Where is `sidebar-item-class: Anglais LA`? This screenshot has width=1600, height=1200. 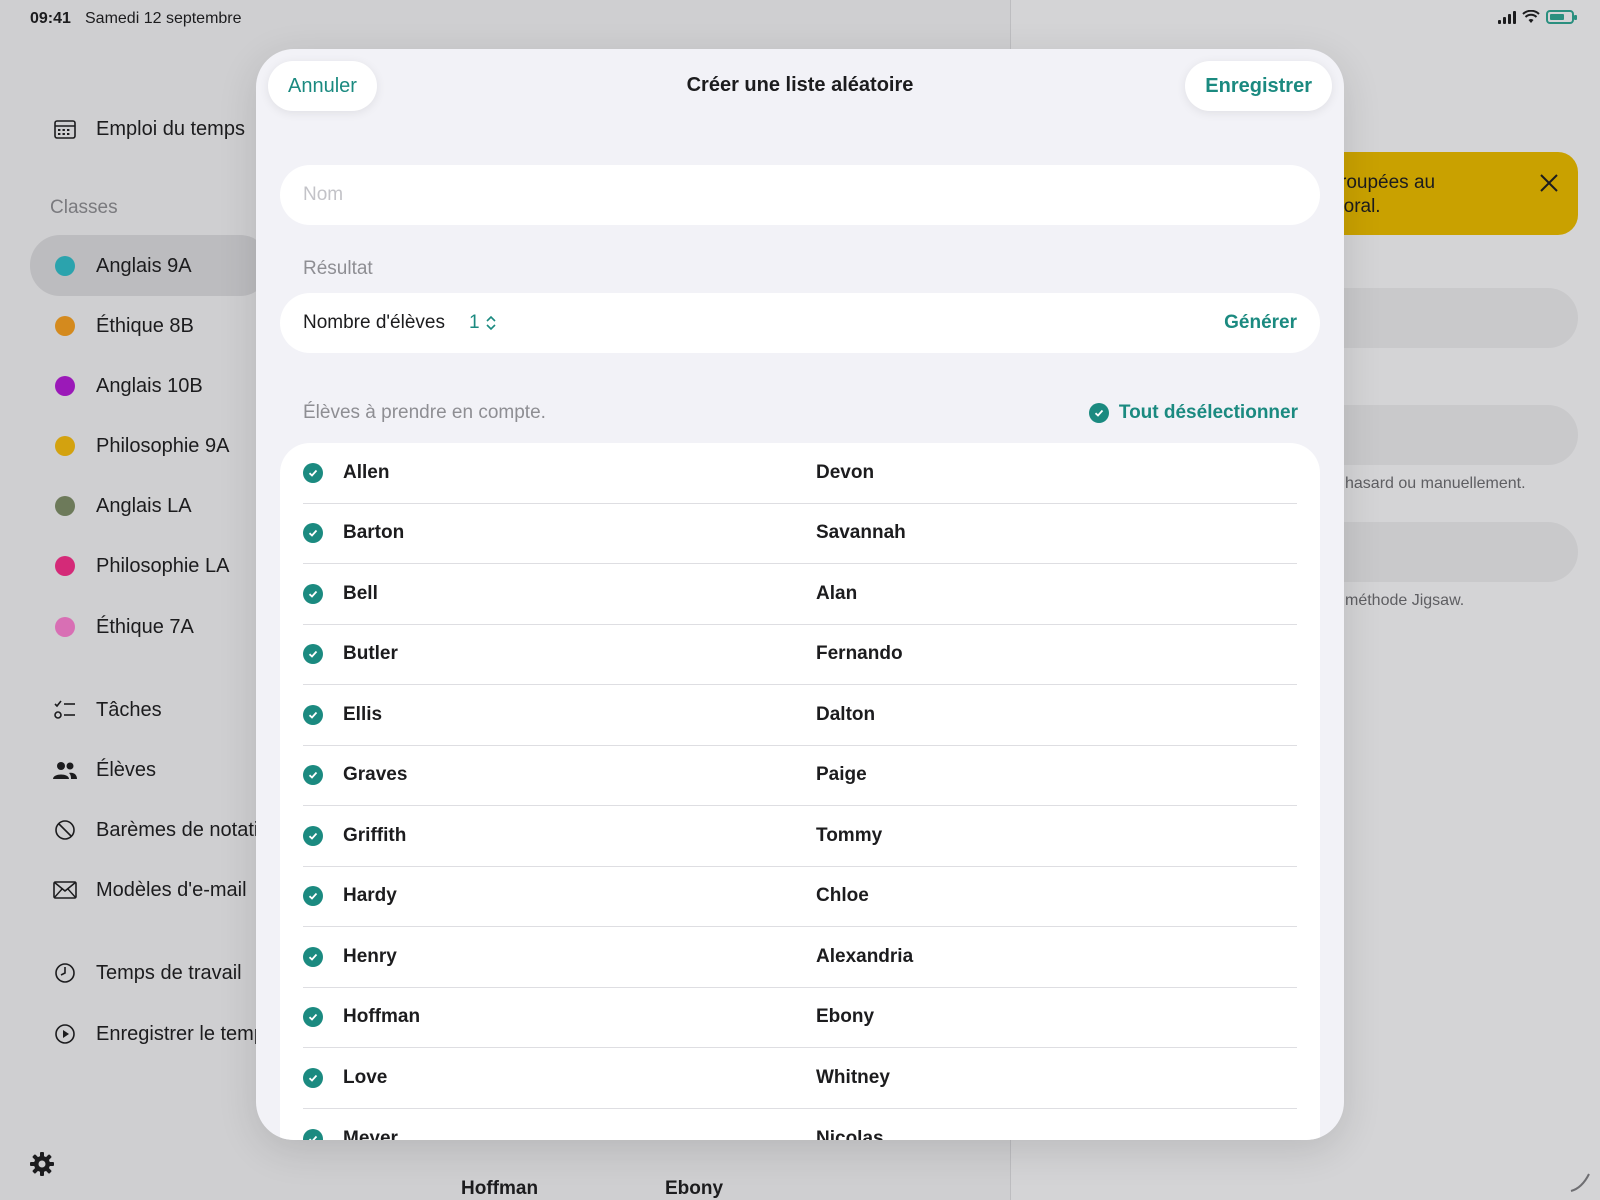 sidebar-item-class: Anglais LA is located at coordinates (122, 506).